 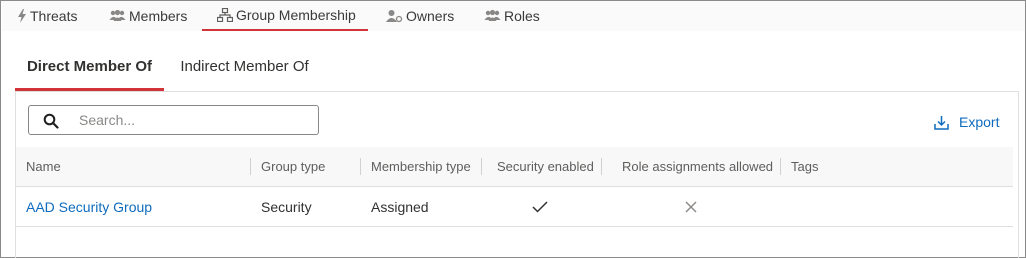 What do you see at coordinates (51, 121) in the screenshot?
I see `search-icon` at bounding box center [51, 121].